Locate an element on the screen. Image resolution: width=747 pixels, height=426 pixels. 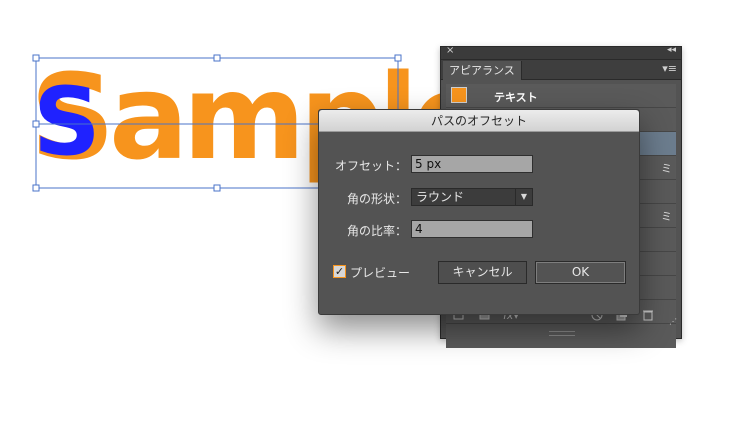
panel-title-strip: × ◂◂ is located at coordinates (561, 52).